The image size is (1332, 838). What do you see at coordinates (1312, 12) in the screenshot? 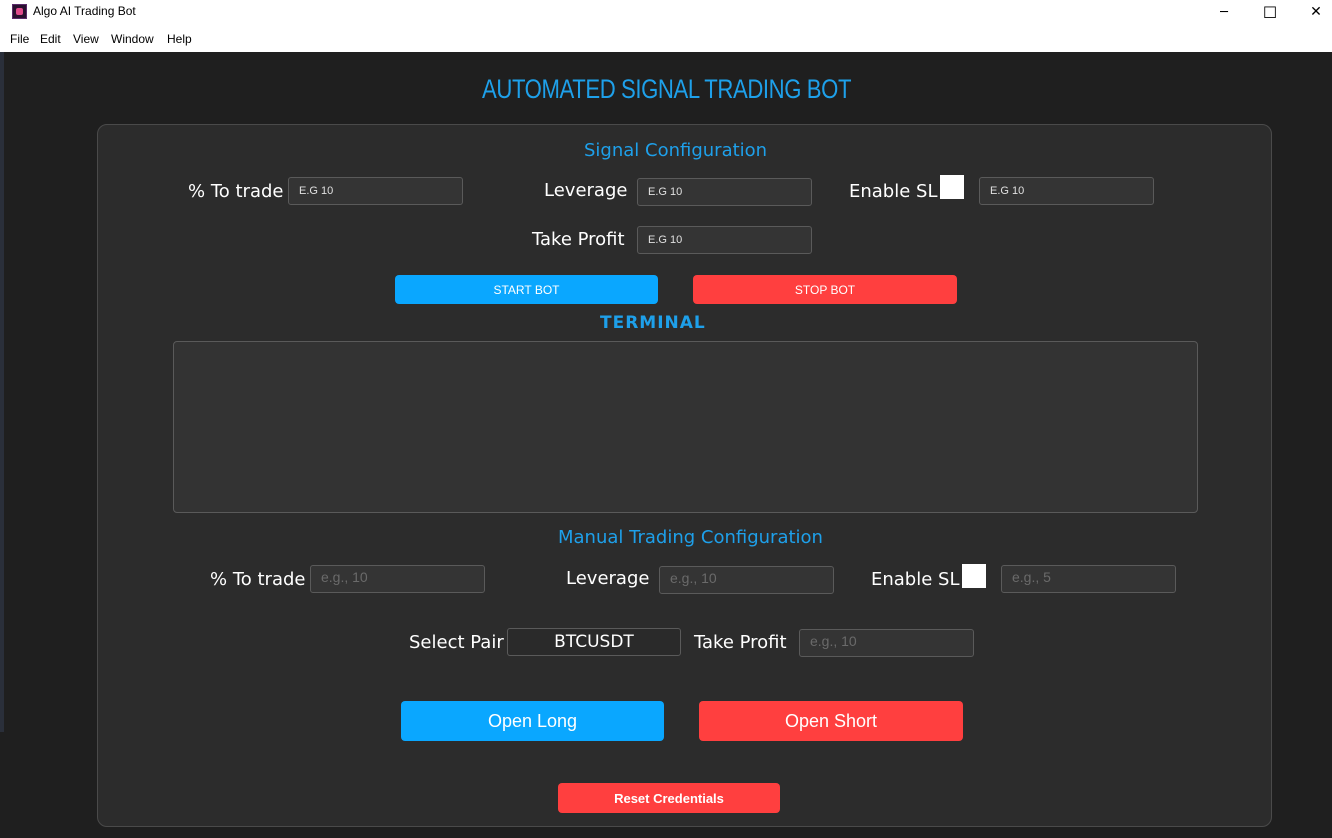
I see `close-icon: ✕` at bounding box center [1312, 12].